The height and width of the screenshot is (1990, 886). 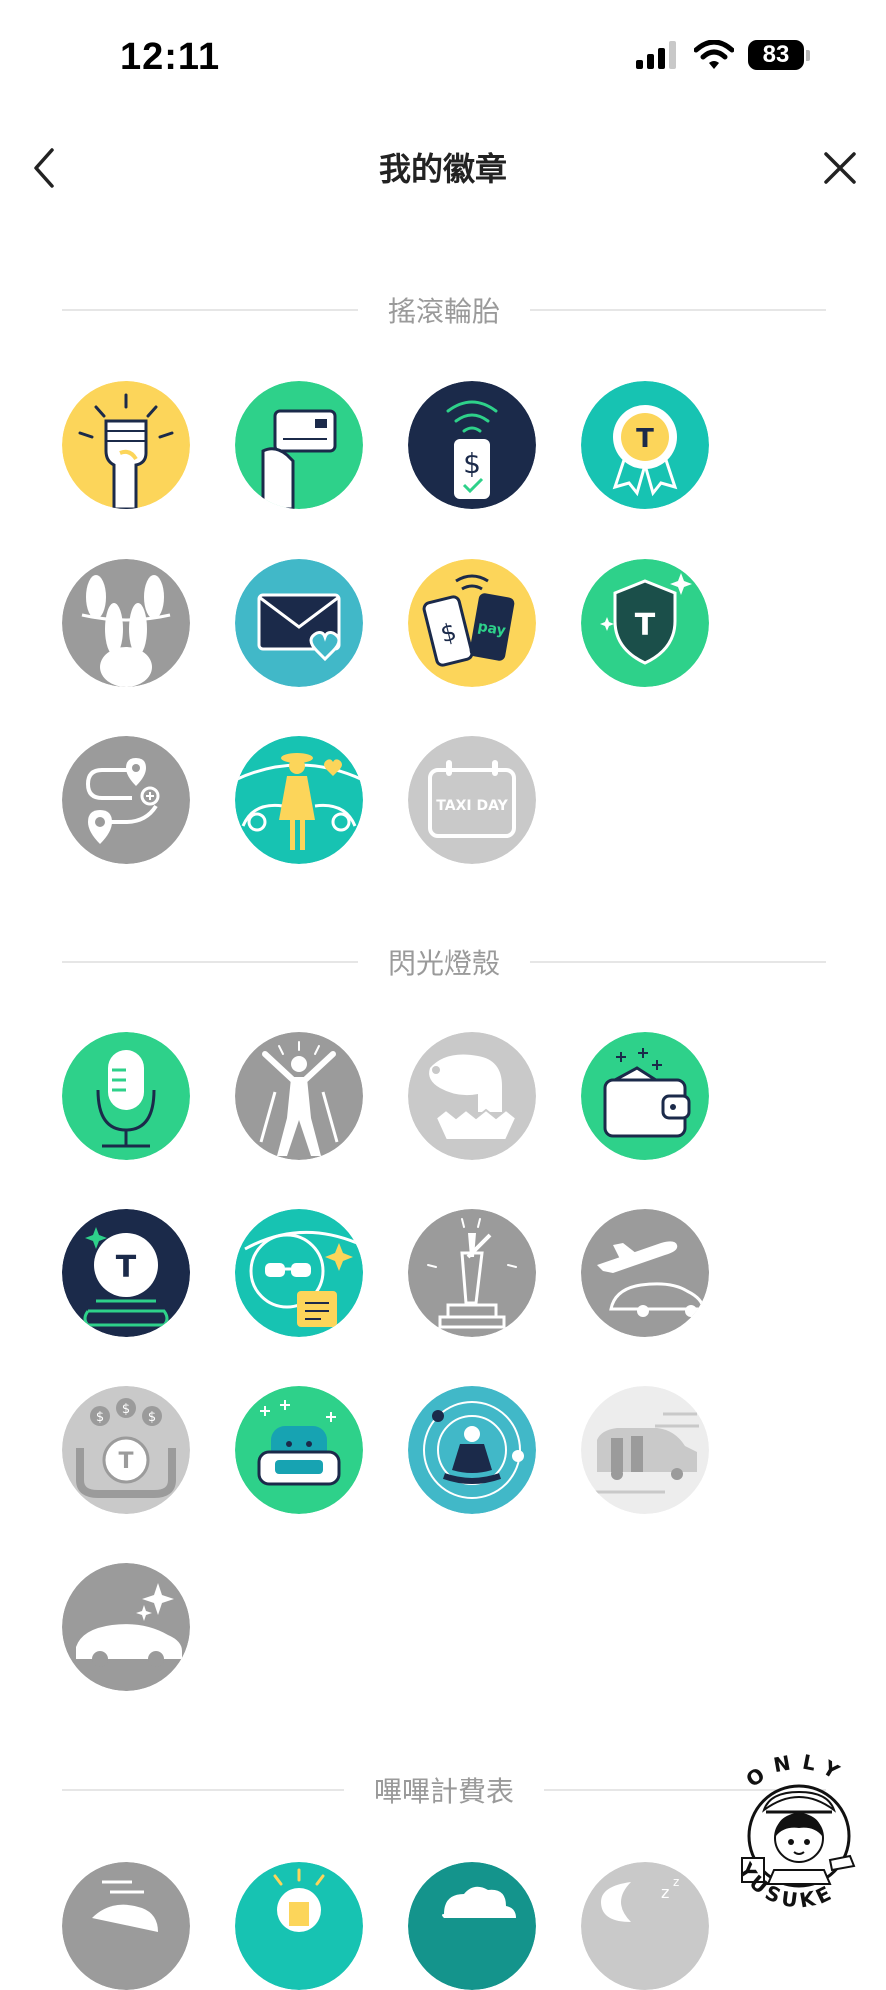 I want to click on section-header-flash-shell: 閃光燈殼, so click(x=444, y=961).